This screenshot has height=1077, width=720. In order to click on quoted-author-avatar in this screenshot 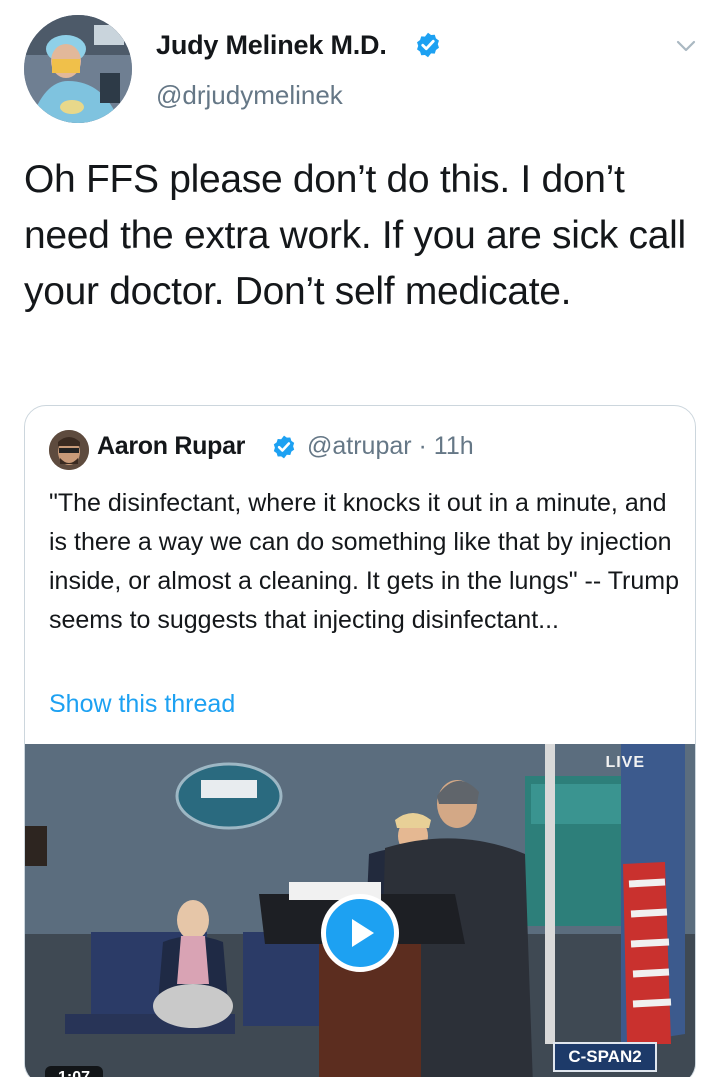, I will do `click(69, 450)`.